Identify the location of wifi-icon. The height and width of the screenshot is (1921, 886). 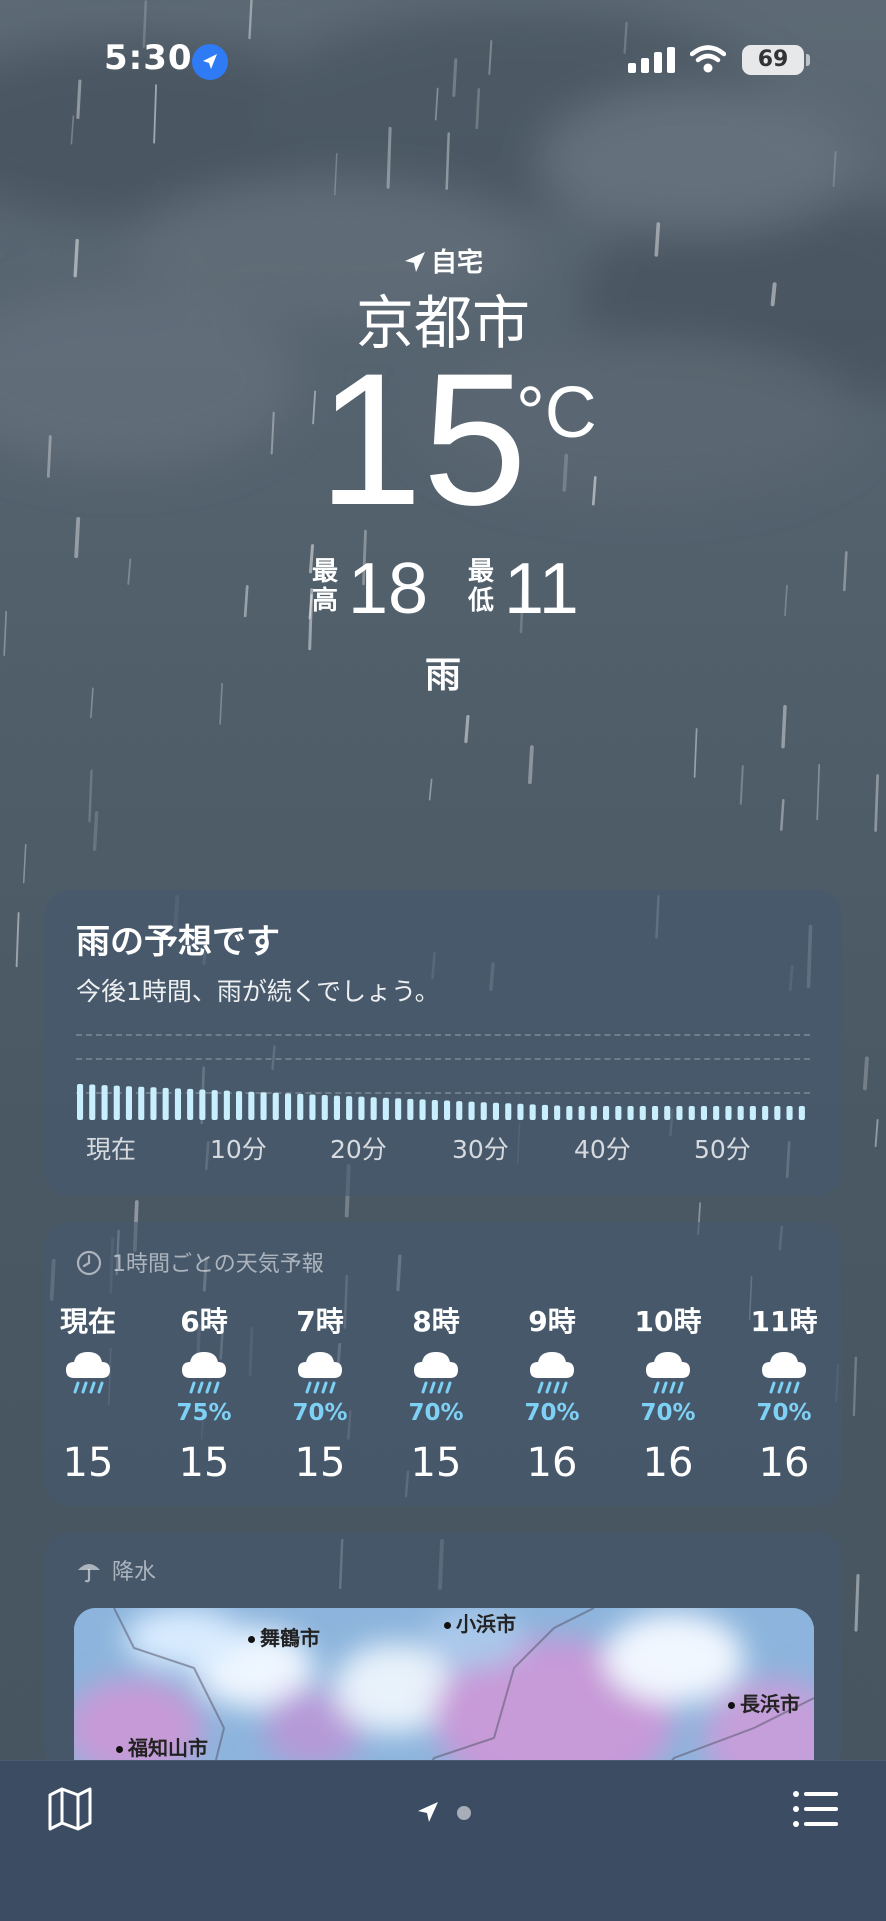
(708, 59).